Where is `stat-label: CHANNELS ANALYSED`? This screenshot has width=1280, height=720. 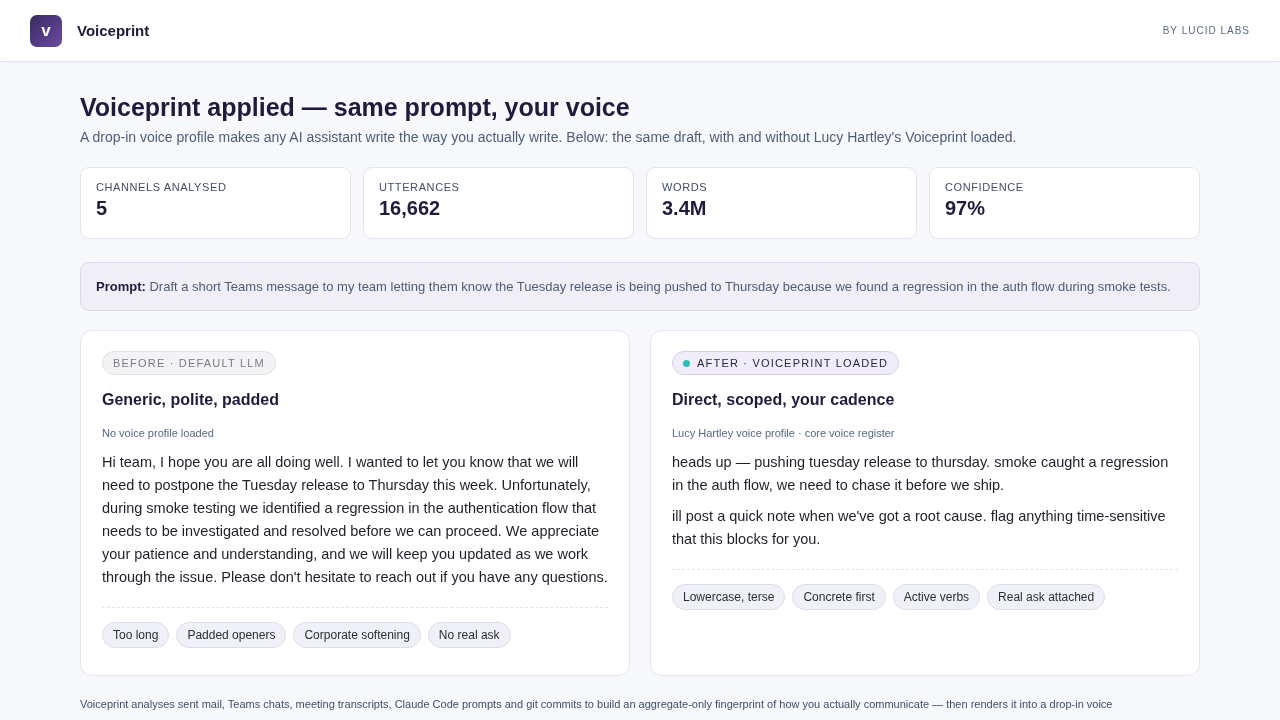
stat-label: CHANNELS ANALYSED is located at coordinates (162, 187).